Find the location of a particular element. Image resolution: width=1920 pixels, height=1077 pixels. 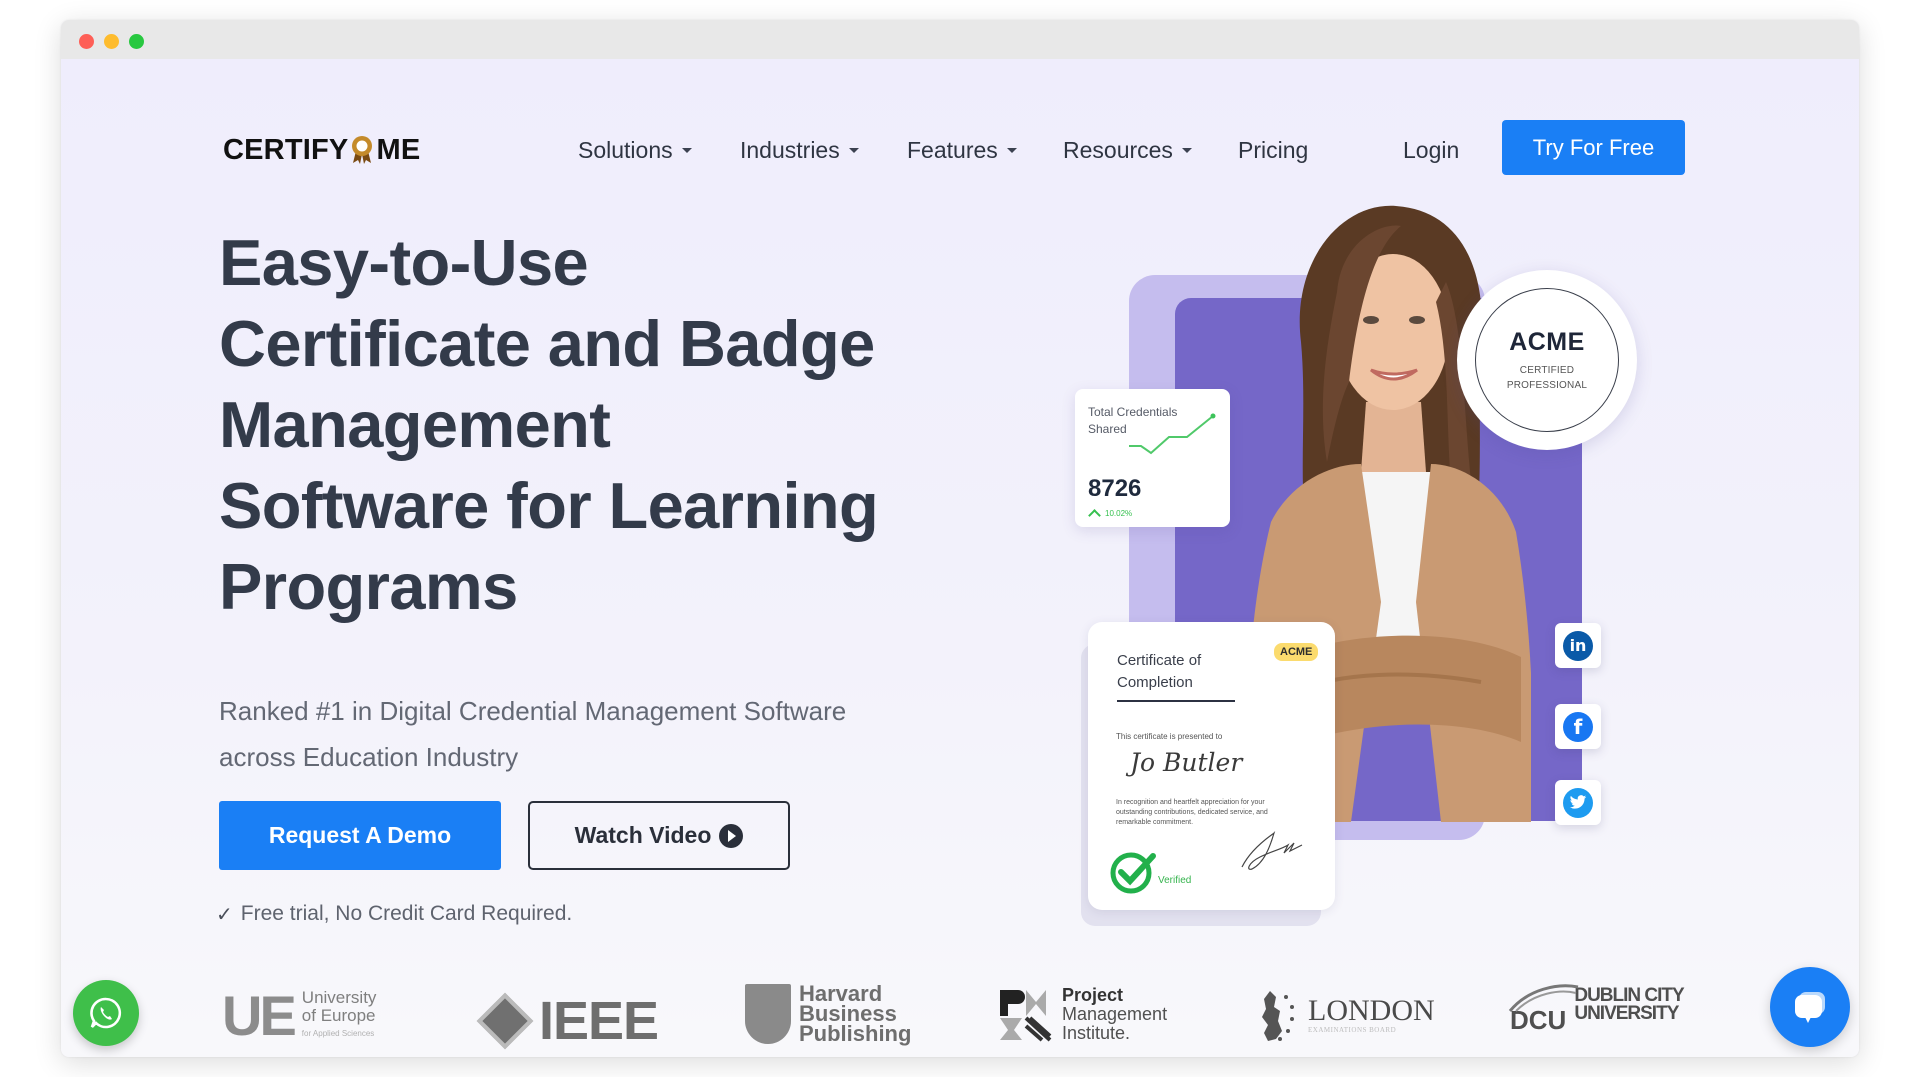

certificate-title-line: Completion is located at coordinates (1155, 682).